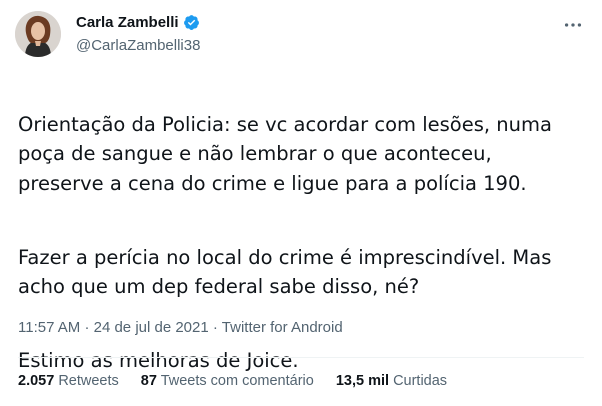 The width and height of the screenshot is (602, 406). Describe the element at coordinates (420, 381) in the screenshot. I see `likes-label: Curtidas` at that location.